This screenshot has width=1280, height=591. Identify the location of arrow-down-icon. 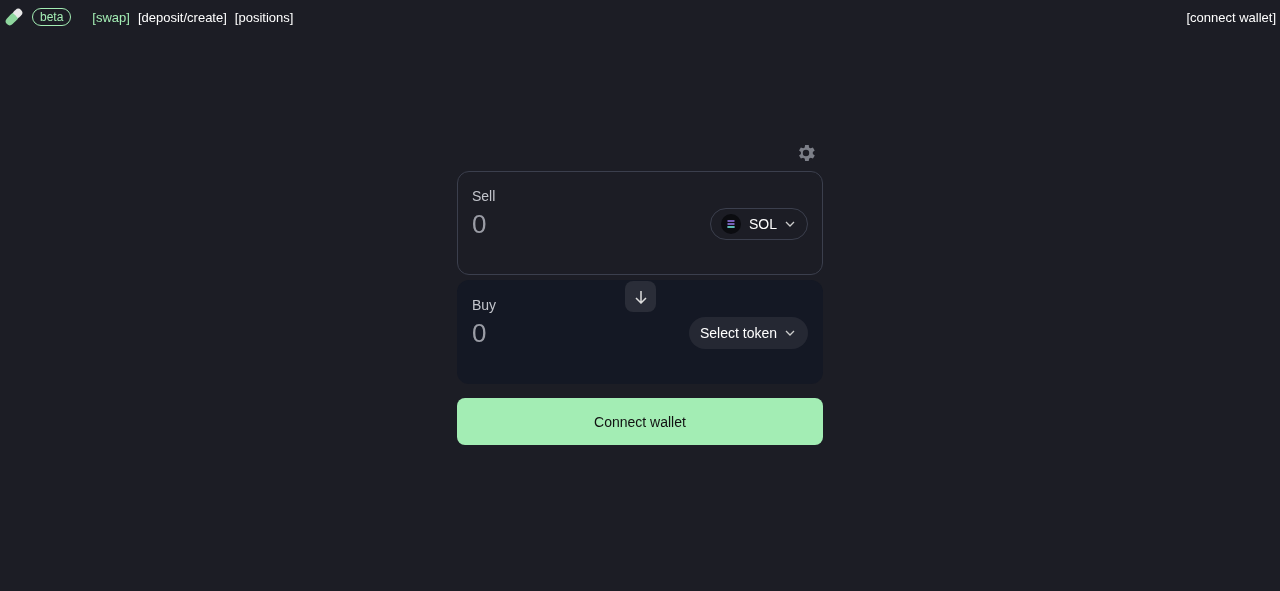
(640, 296).